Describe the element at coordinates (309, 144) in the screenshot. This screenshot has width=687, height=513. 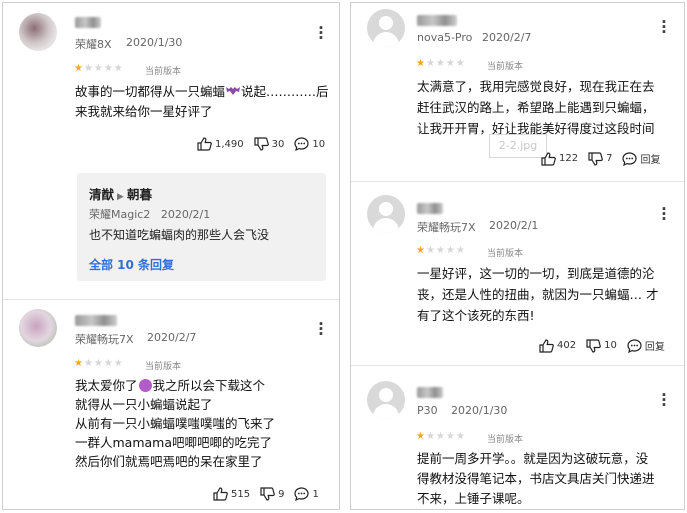
I see `comment-button: 10` at that location.